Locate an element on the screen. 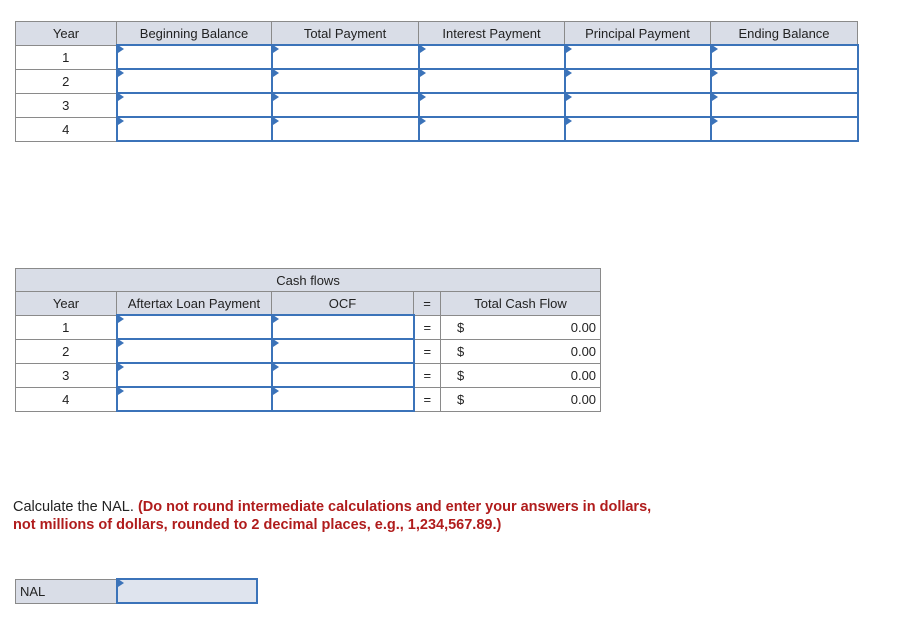 This screenshot has width=919, height=635. table-row: 1 is located at coordinates (437, 57).